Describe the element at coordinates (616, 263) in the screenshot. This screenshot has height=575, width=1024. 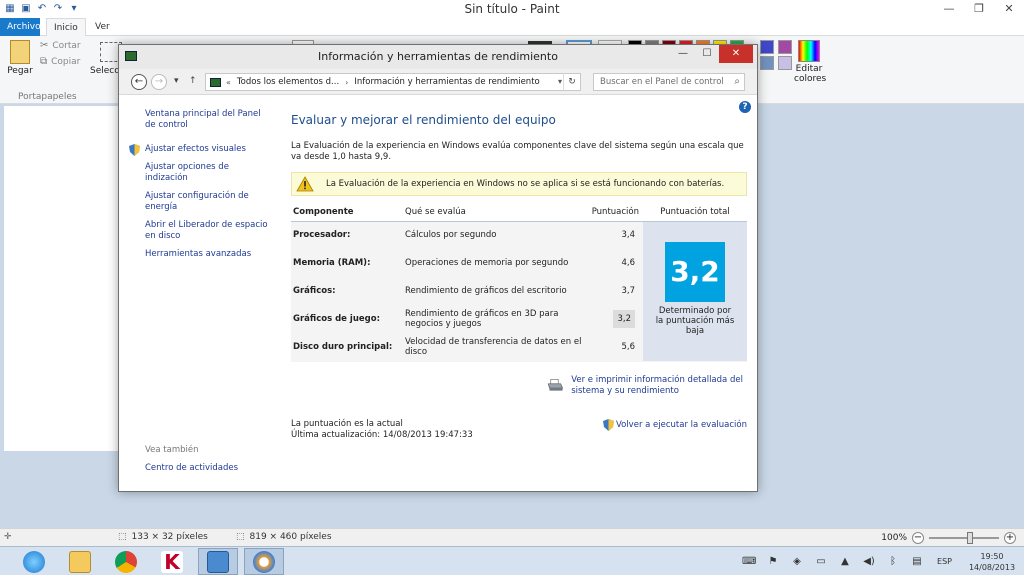
I see `component-score: 4,6` at that location.